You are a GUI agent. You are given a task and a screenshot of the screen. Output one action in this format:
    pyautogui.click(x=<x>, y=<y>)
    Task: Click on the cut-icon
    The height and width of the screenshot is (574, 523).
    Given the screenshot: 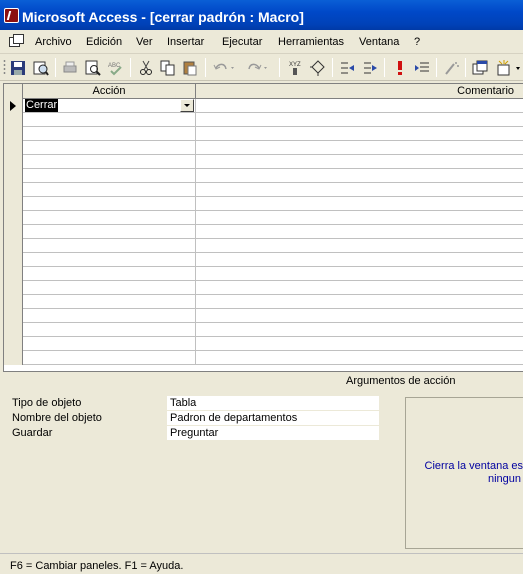 What is the action you would take?
    pyautogui.click(x=146, y=67)
    